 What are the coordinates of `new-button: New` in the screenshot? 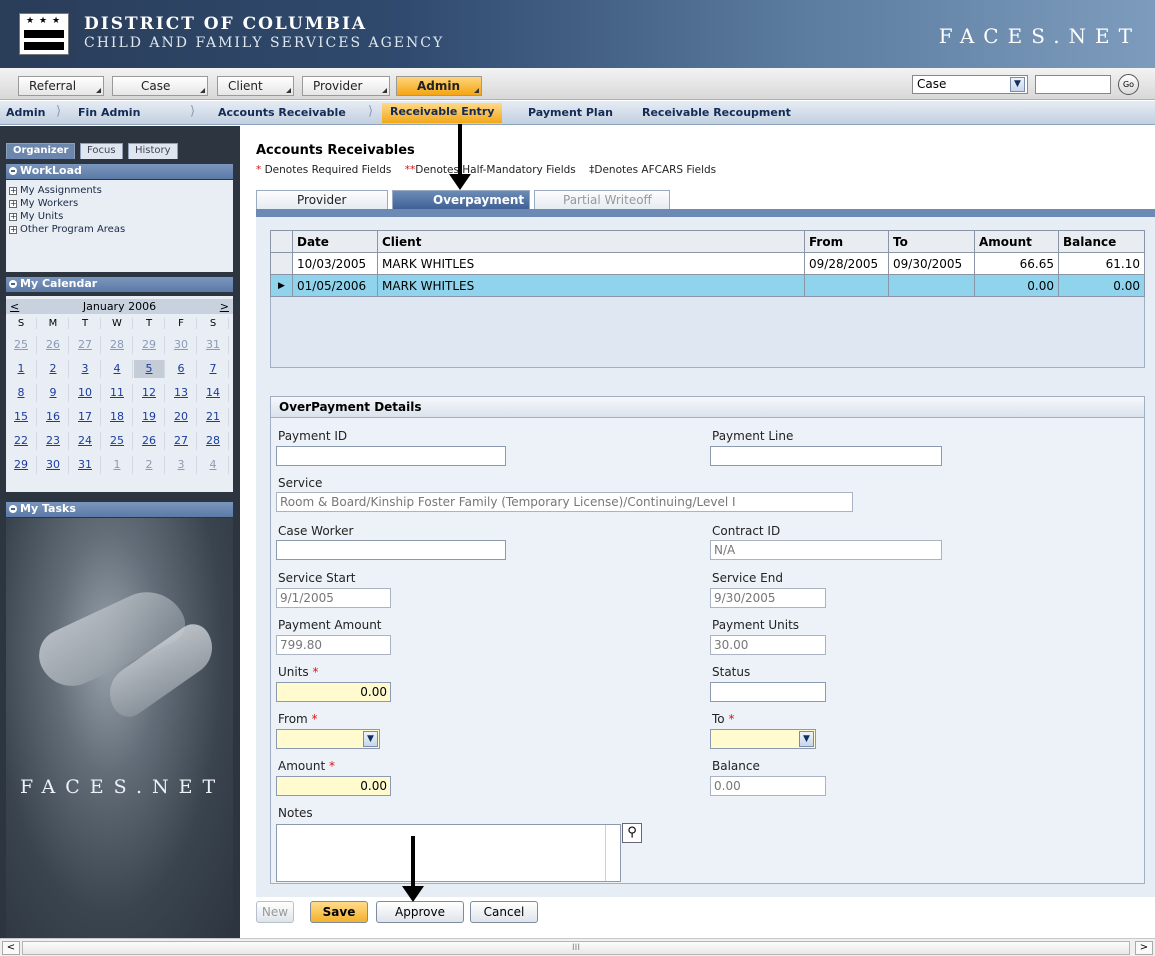 It's located at (275, 912).